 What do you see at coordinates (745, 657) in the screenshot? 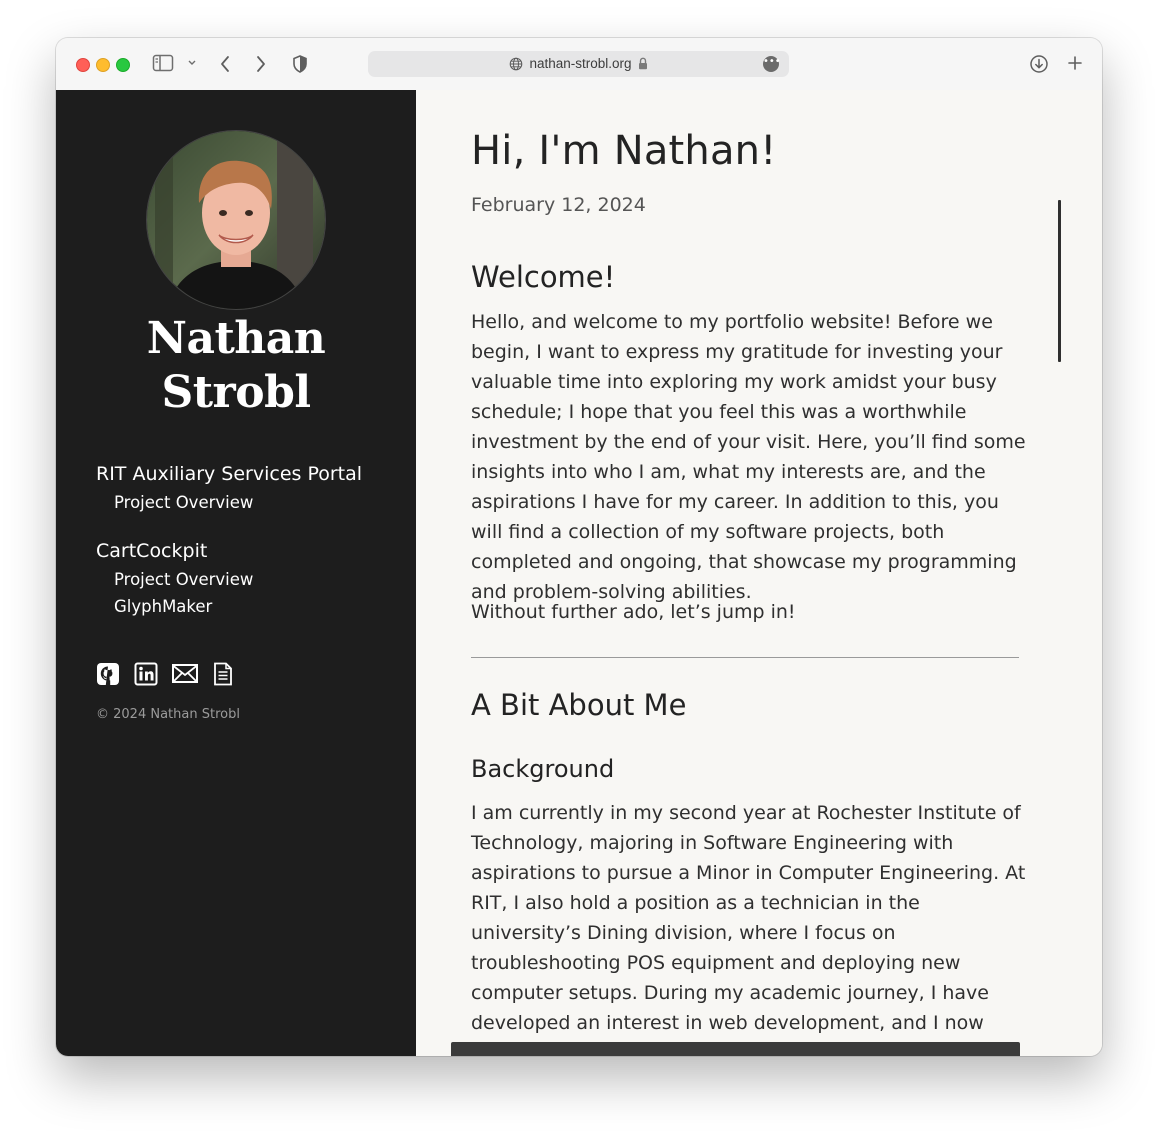
I see `section-divider` at bounding box center [745, 657].